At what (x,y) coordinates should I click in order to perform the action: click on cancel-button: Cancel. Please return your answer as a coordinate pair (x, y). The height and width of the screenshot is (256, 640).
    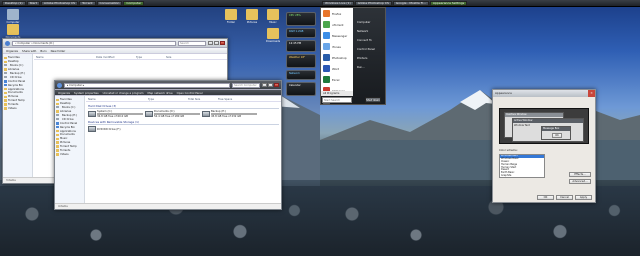
    Looking at the image, I should click on (564, 197).